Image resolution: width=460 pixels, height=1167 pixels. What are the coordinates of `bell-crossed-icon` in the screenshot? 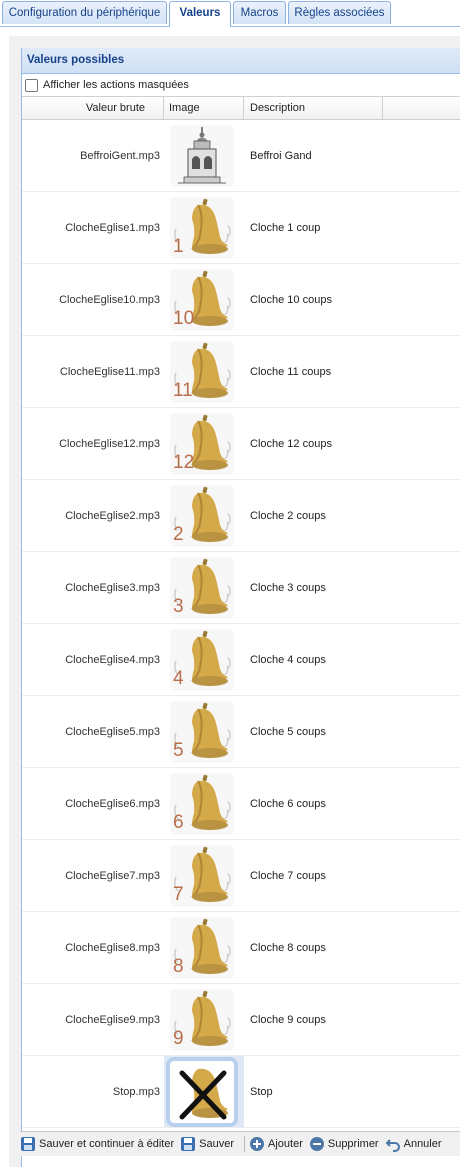 It's located at (203, 1094).